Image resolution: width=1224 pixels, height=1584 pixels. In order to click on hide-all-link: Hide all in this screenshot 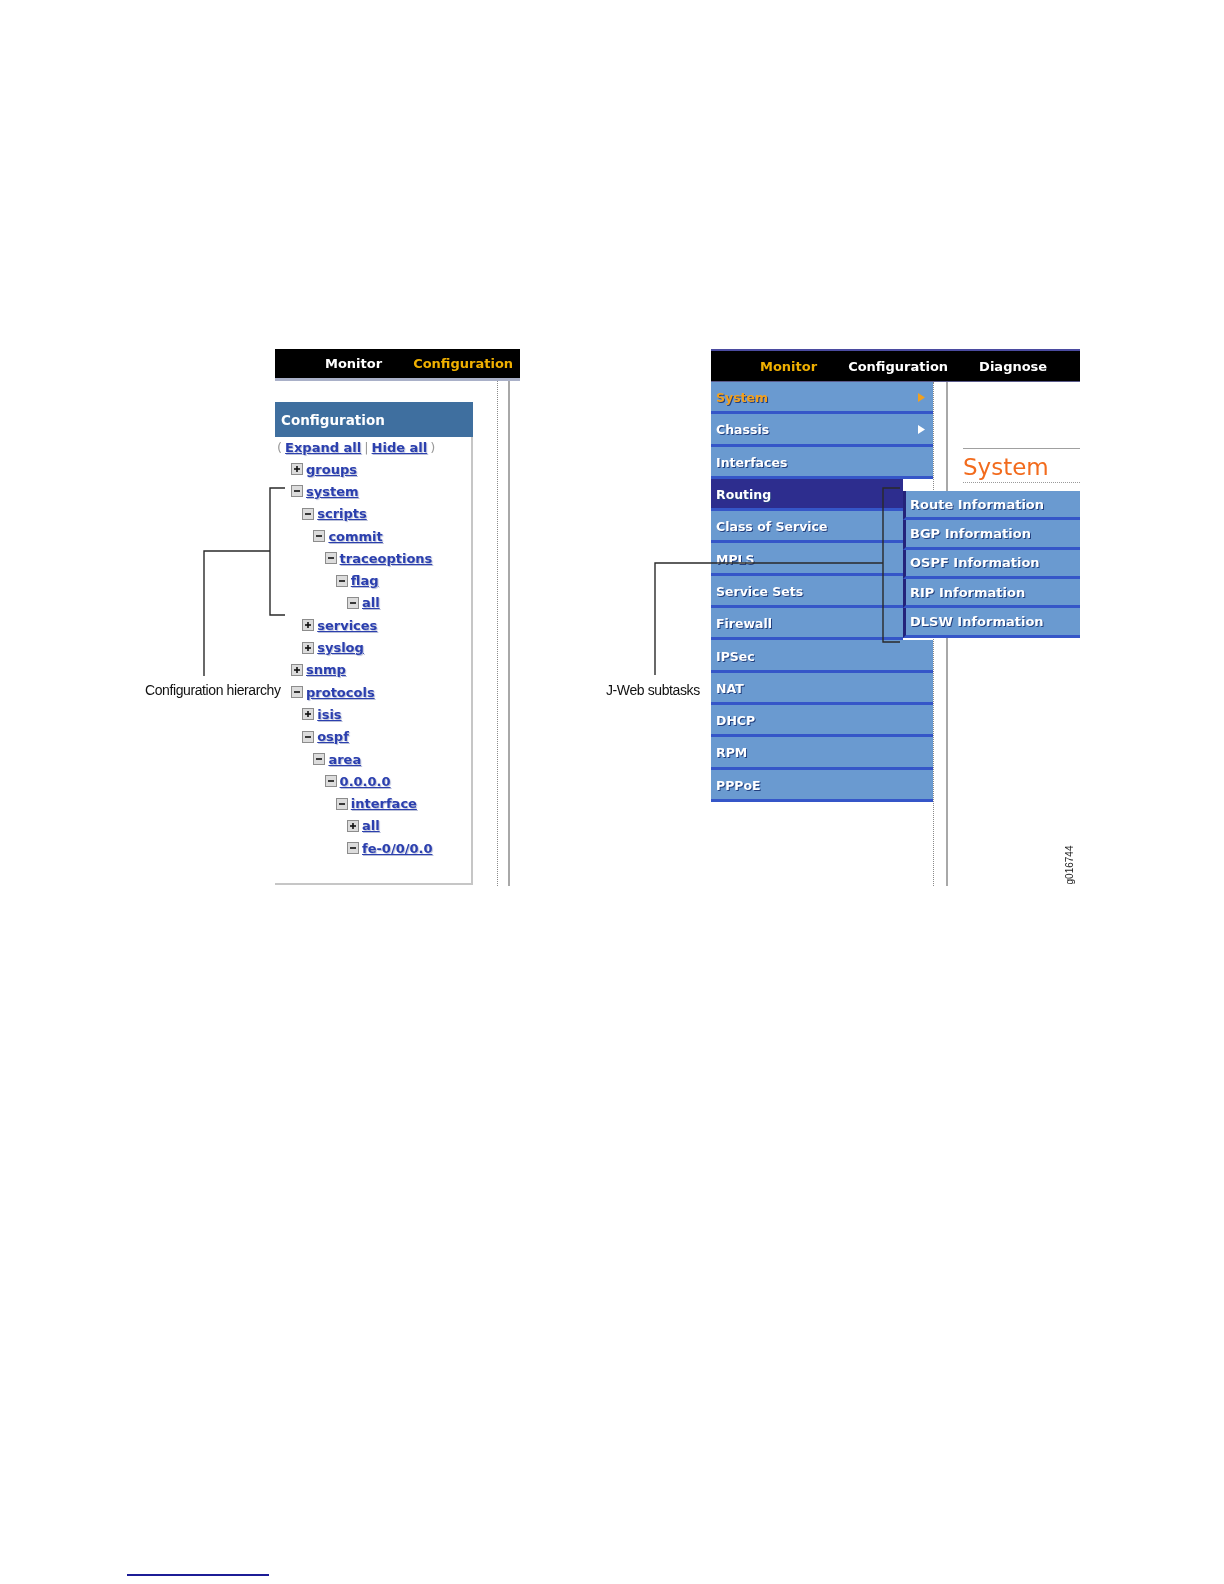, I will do `click(399, 447)`.